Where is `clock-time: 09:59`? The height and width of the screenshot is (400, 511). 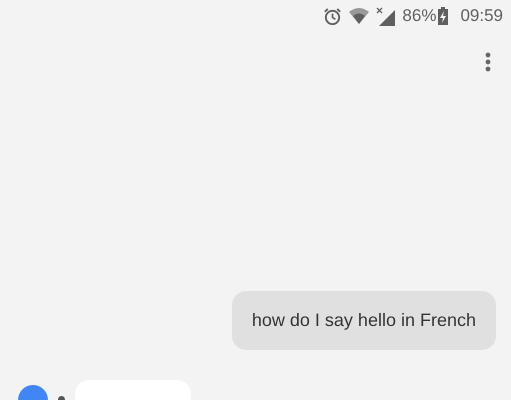 clock-time: 09:59 is located at coordinates (481, 16).